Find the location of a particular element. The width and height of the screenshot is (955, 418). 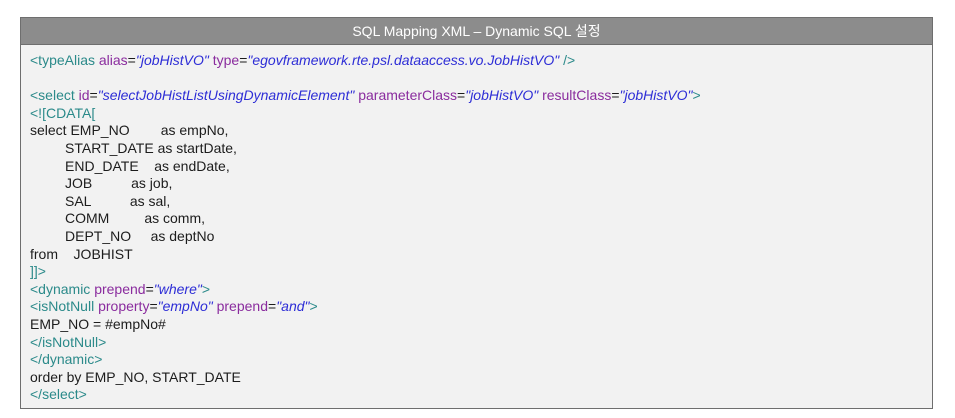

code-line: </isNotNull> is located at coordinates (476, 343).